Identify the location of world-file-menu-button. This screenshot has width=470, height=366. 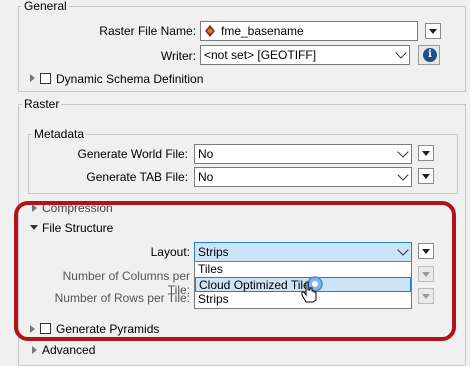
(426, 153).